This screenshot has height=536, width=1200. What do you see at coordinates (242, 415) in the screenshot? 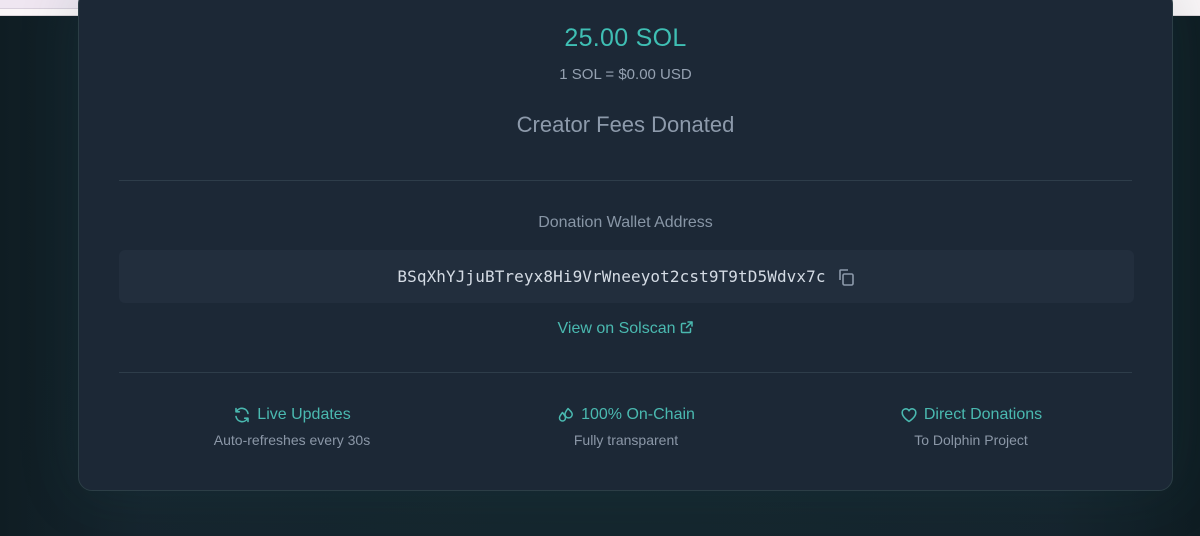
I see `refresh-icon` at bounding box center [242, 415].